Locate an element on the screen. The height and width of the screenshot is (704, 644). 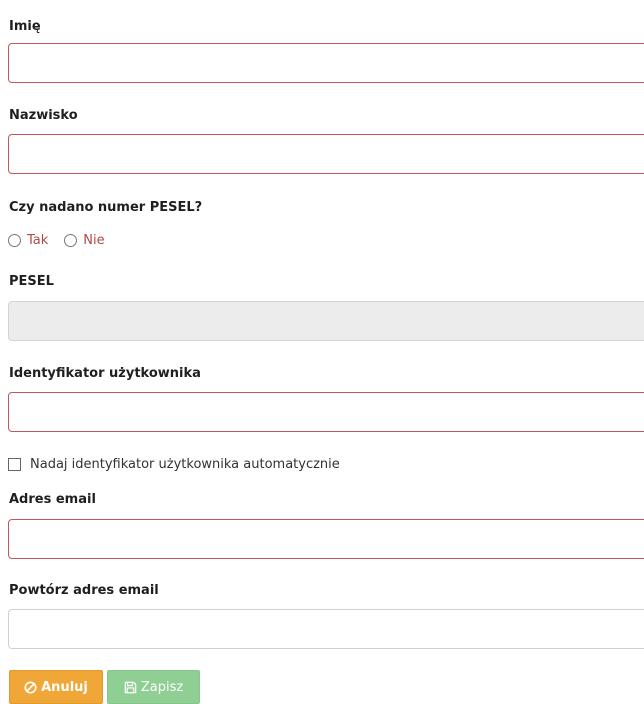
email-input is located at coordinates (326, 539).